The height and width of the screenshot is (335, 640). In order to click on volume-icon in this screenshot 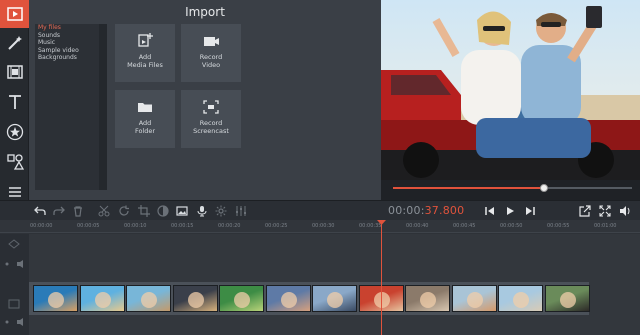, I will do `click(625, 211)`.